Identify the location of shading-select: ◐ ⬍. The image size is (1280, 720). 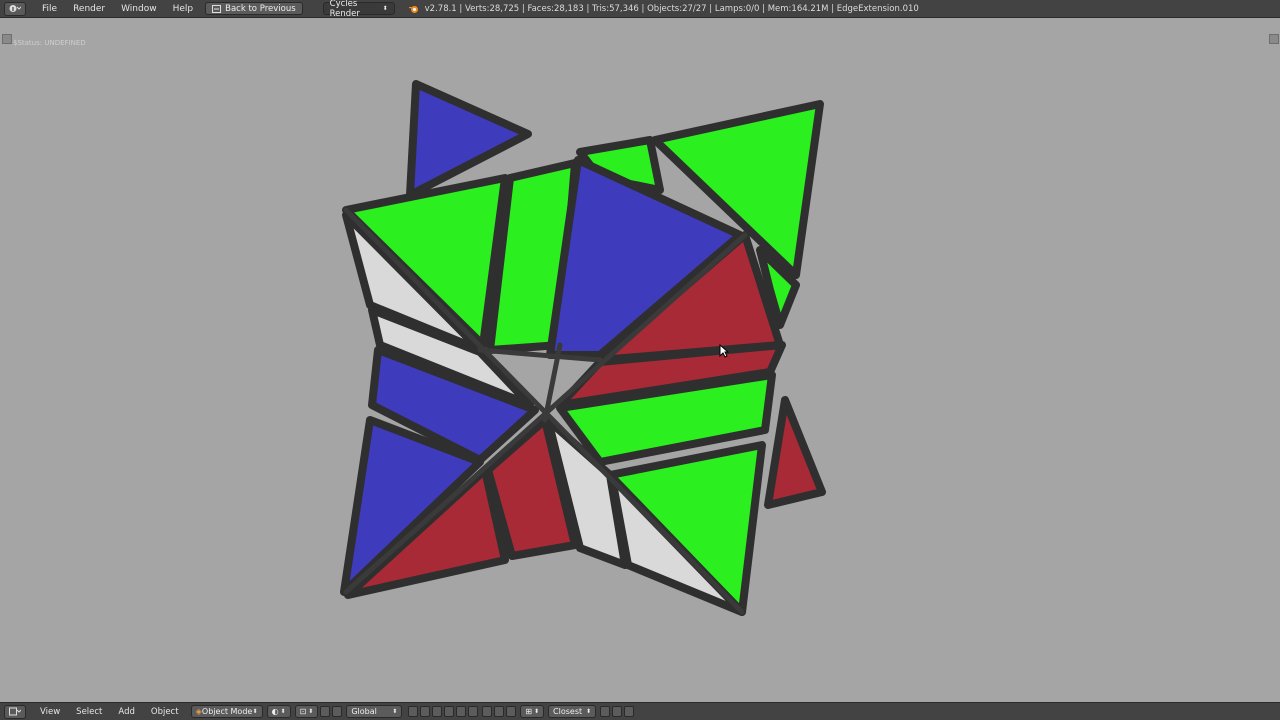
(278, 711).